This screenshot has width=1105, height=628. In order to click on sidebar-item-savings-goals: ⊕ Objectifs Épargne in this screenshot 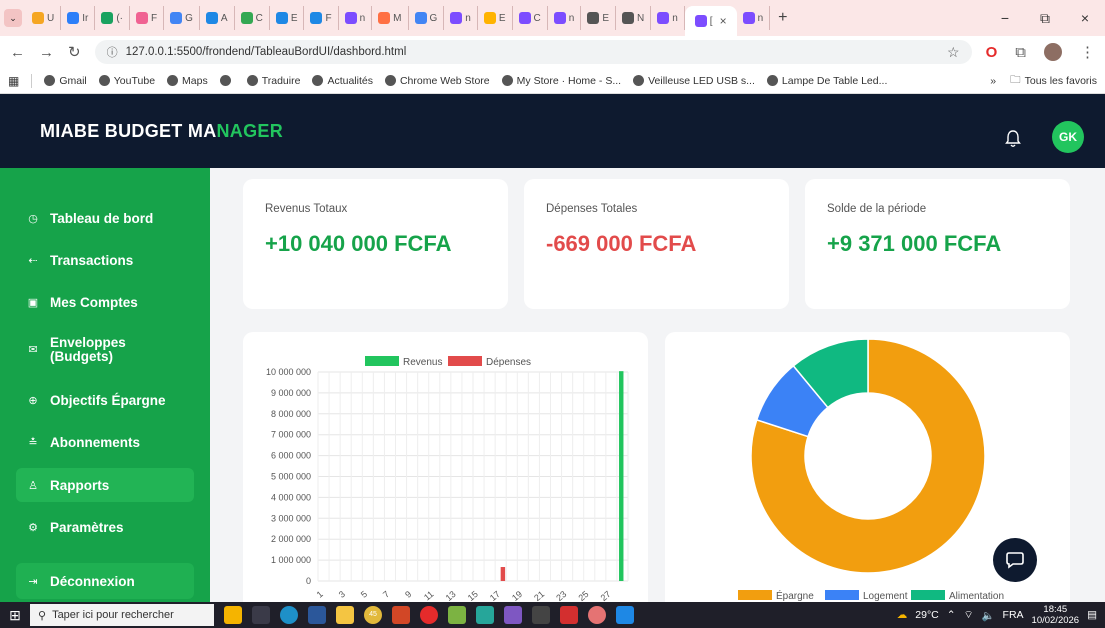, I will do `click(105, 400)`.